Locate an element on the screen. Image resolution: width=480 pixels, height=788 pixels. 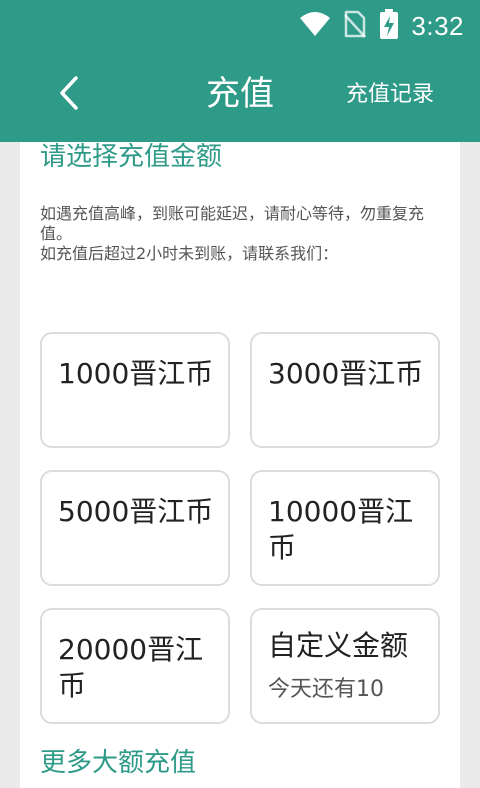
amount-option-label: 3000晋江币 is located at coordinates (346, 373).